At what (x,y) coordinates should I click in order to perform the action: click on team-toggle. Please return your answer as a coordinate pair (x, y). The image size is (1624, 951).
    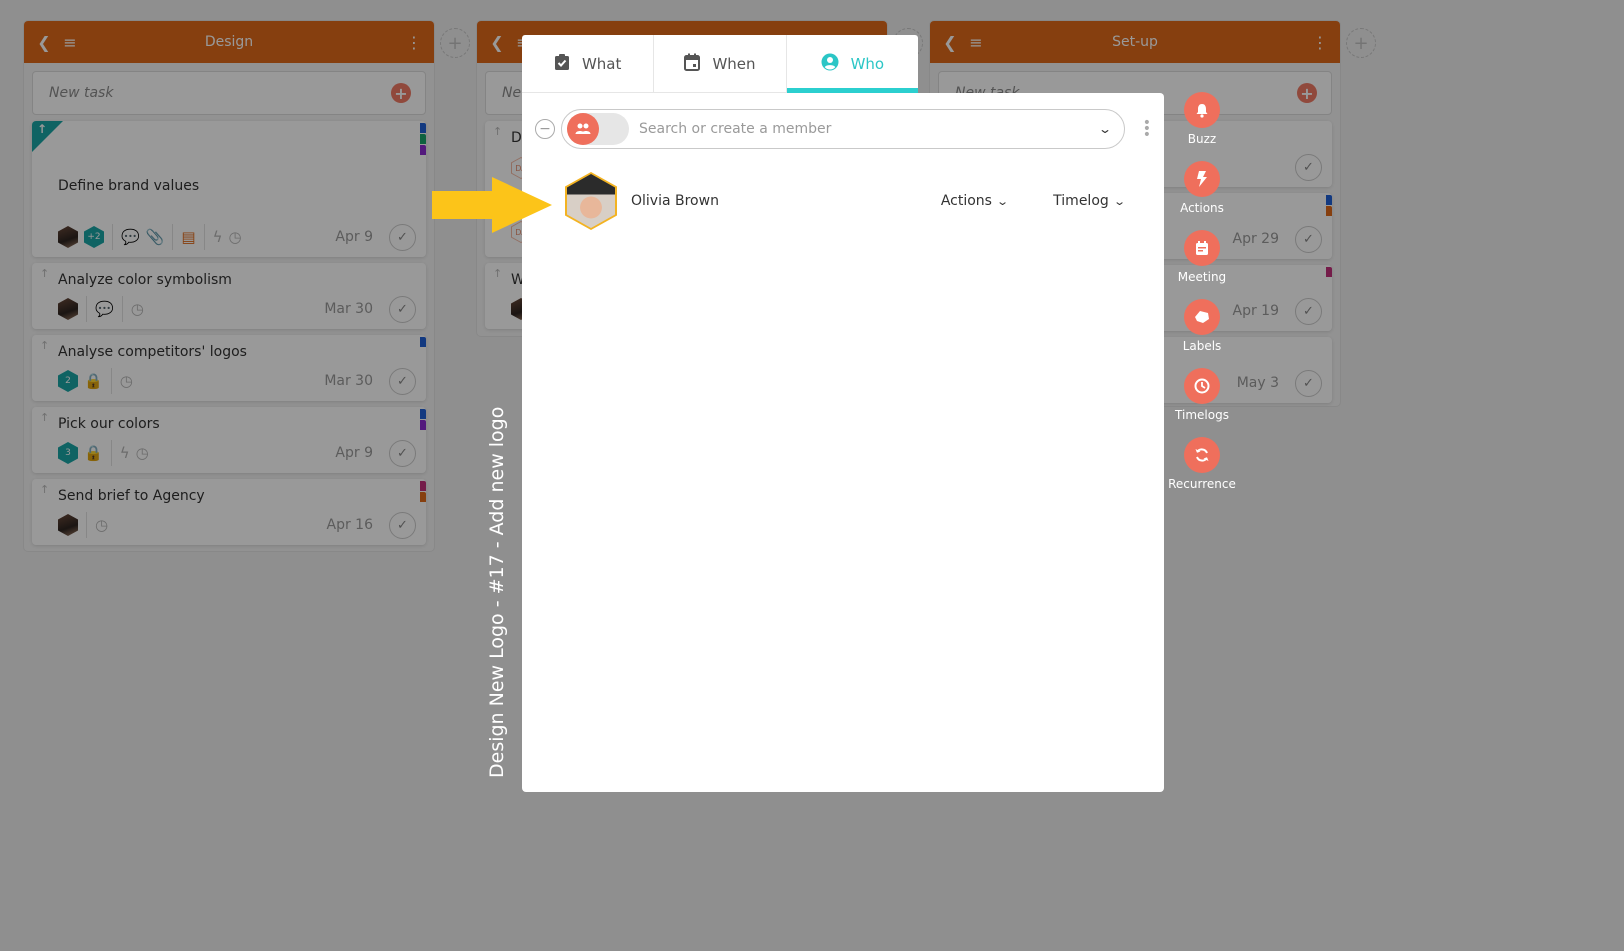
    Looking at the image, I should click on (598, 129).